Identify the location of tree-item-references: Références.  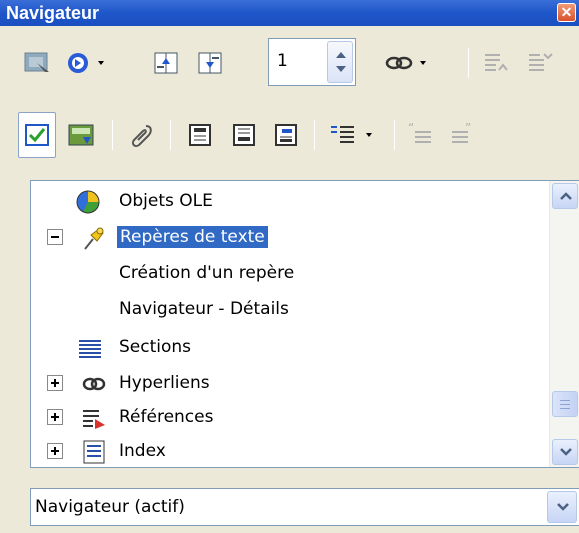
(286, 418).